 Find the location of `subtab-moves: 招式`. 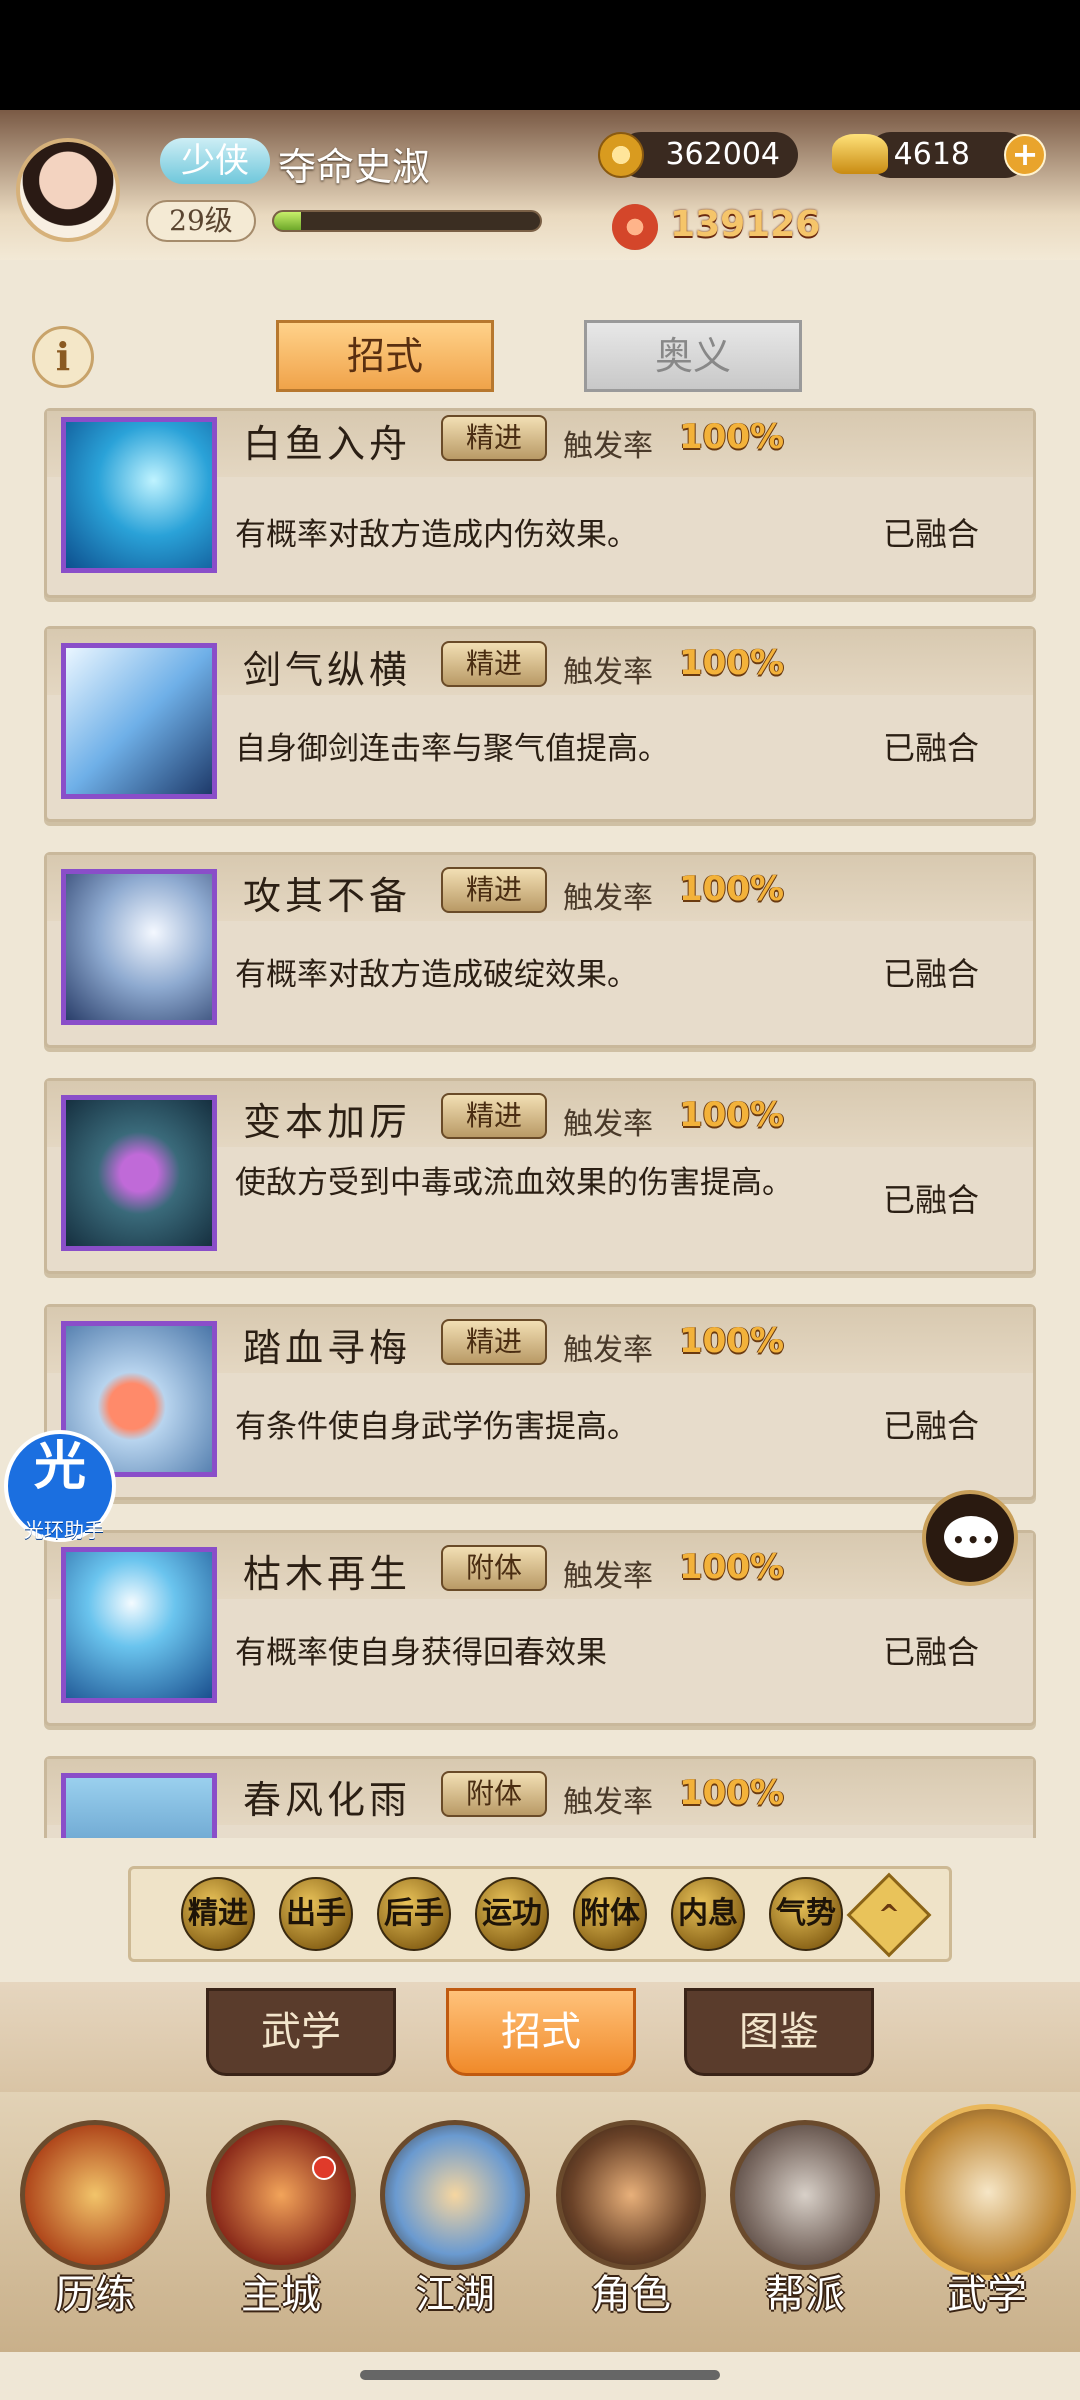

subtab-moves: 招式 is located at coordinates (541, 2032).